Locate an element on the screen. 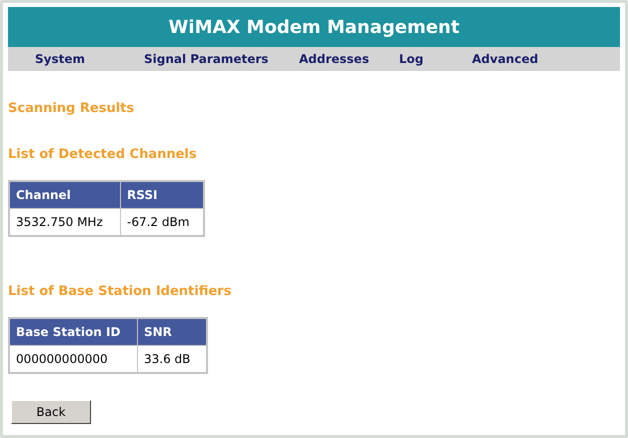 The width and height of the screenshot is (628, 438). column-header: SNR is located at coordinates (172, 332).